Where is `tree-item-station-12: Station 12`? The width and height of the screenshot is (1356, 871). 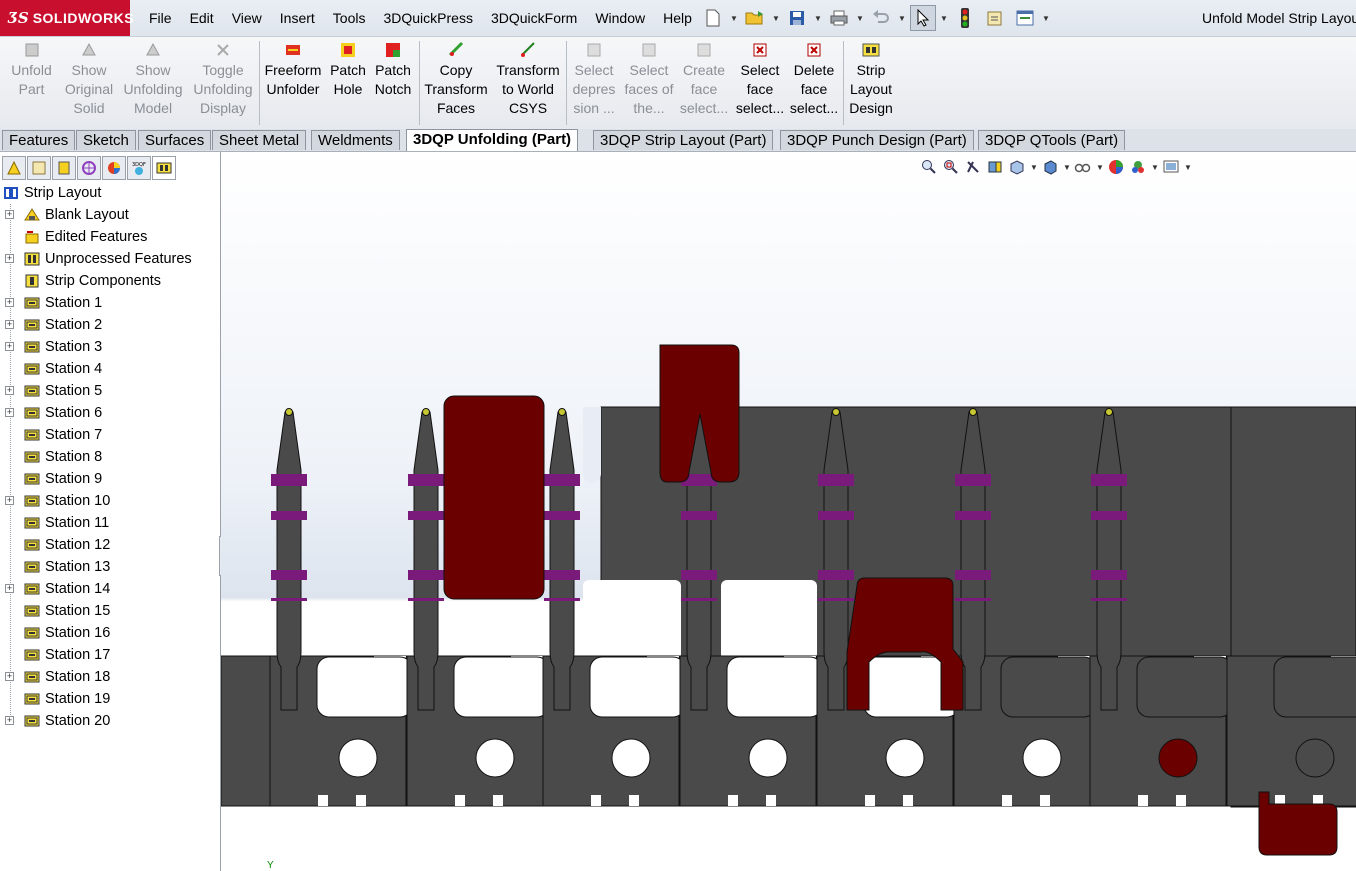 tree-item-station-12: Station 12 is located at coordinates (110, 545).